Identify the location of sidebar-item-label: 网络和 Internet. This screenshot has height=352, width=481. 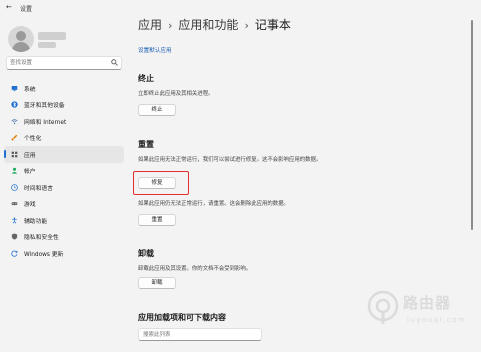
(45, 122).